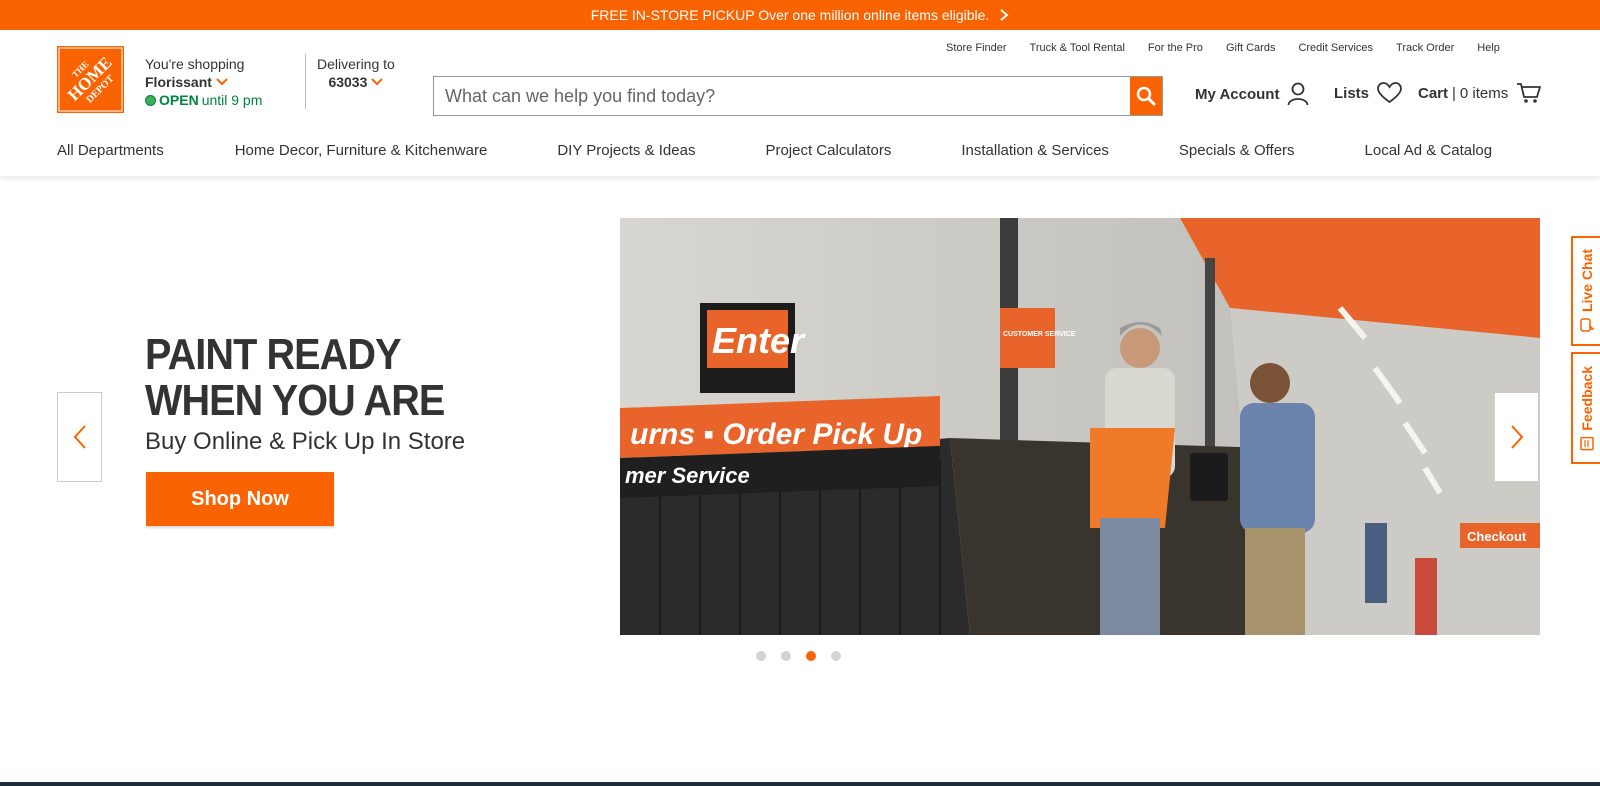  I want to click on nav-home-decor: Home Decor, Furniture & Kitchenware, so click(361, 150).